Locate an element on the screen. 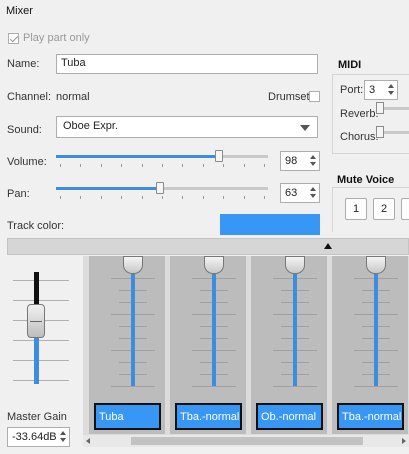 The width and height of the screenshot is (409, 454). channel-strip: Ob.-normal is located at coordinates (289, 345).